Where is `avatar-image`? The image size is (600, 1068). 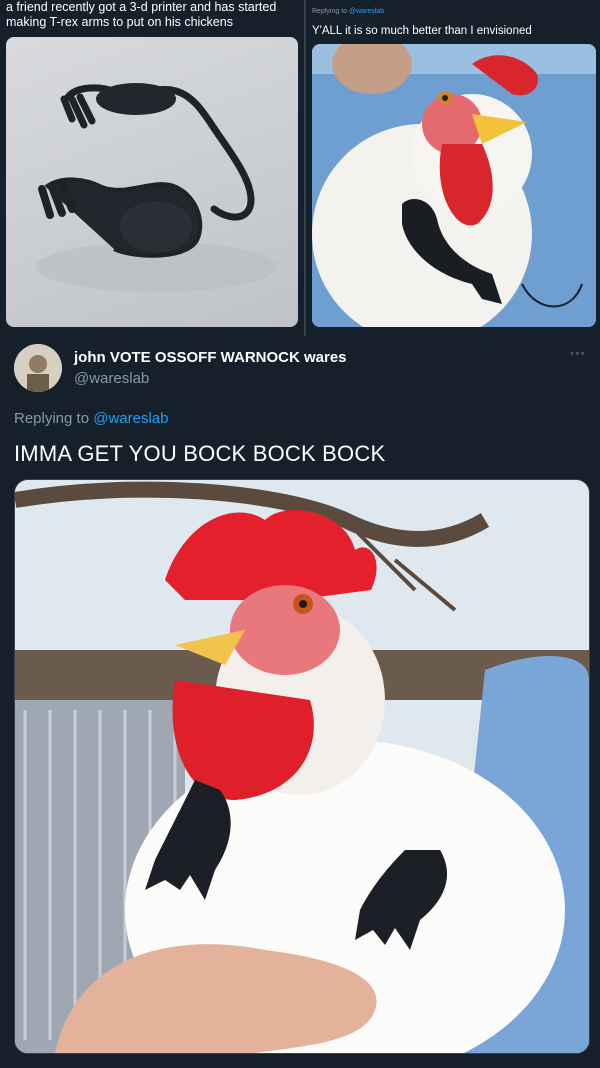
avatar-image is located at coordinates (38, 368).